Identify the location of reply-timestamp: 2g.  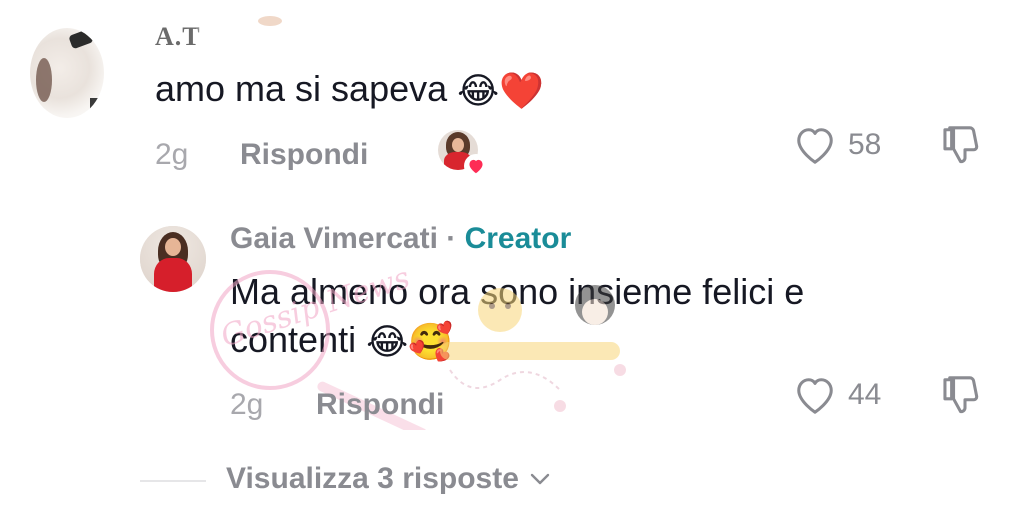
(247, 404).